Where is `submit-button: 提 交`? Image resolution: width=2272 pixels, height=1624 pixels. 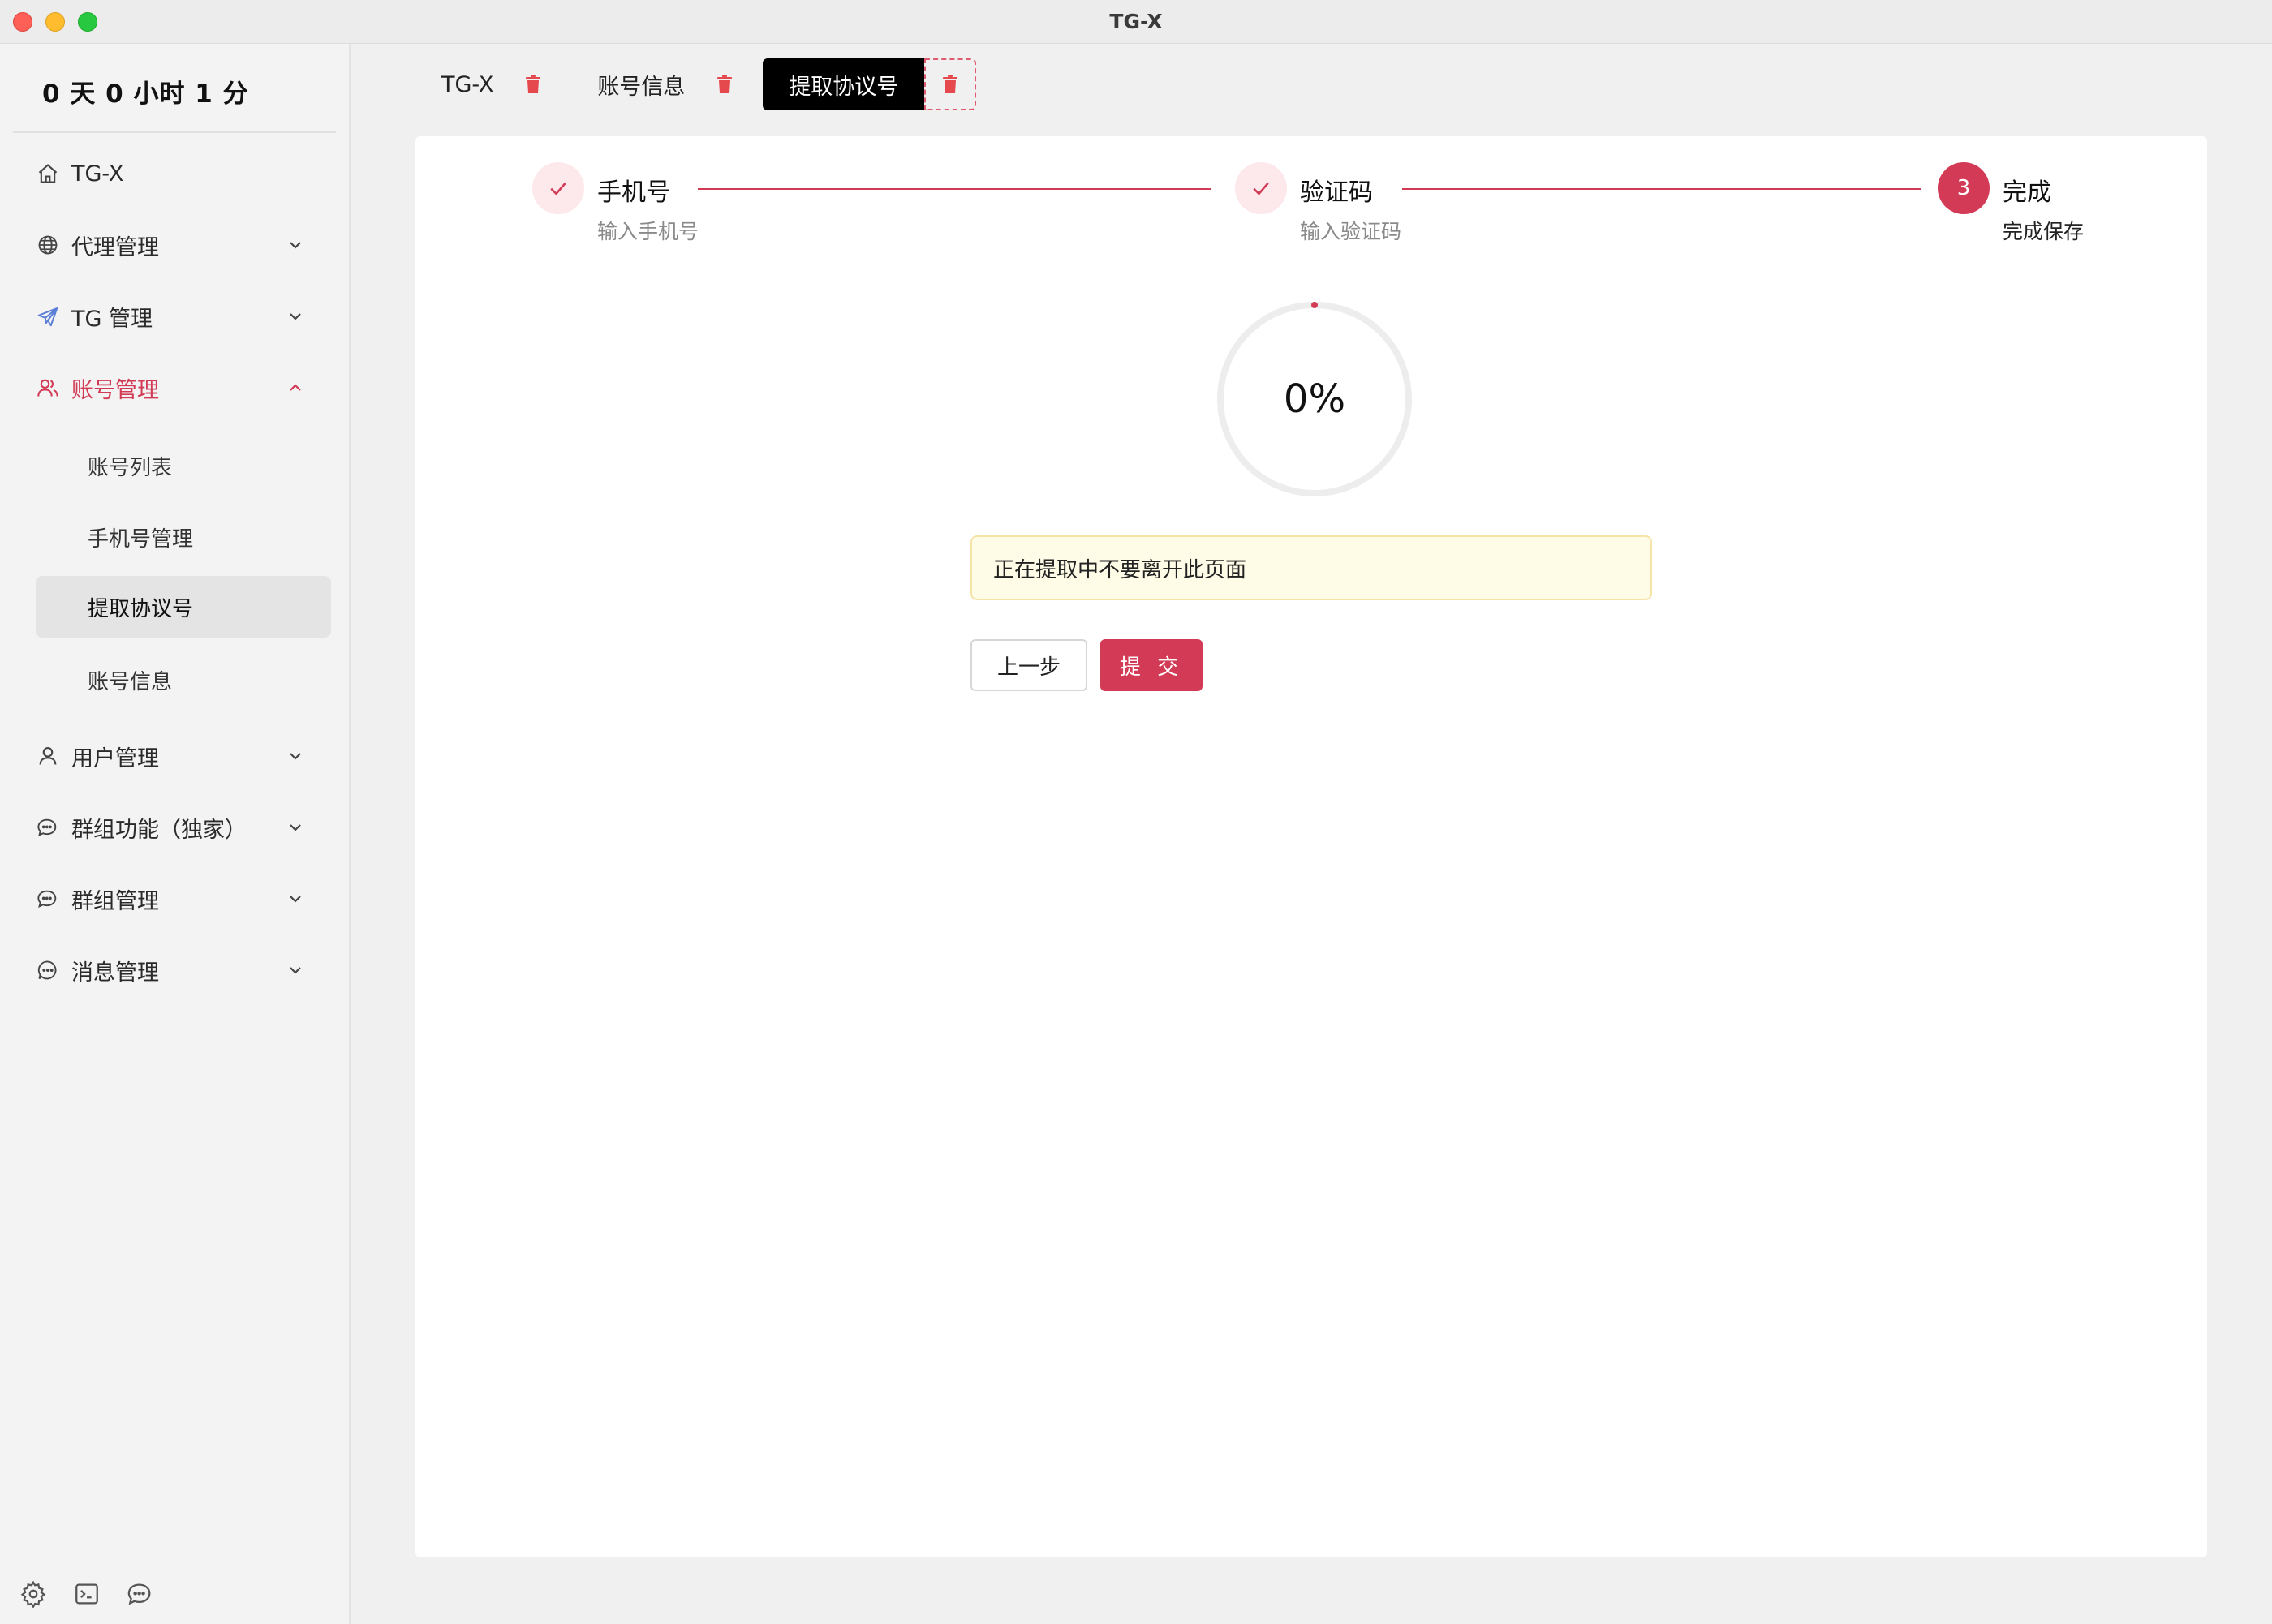 submit-button: 提 交 is located at coordinates (1151, 665).